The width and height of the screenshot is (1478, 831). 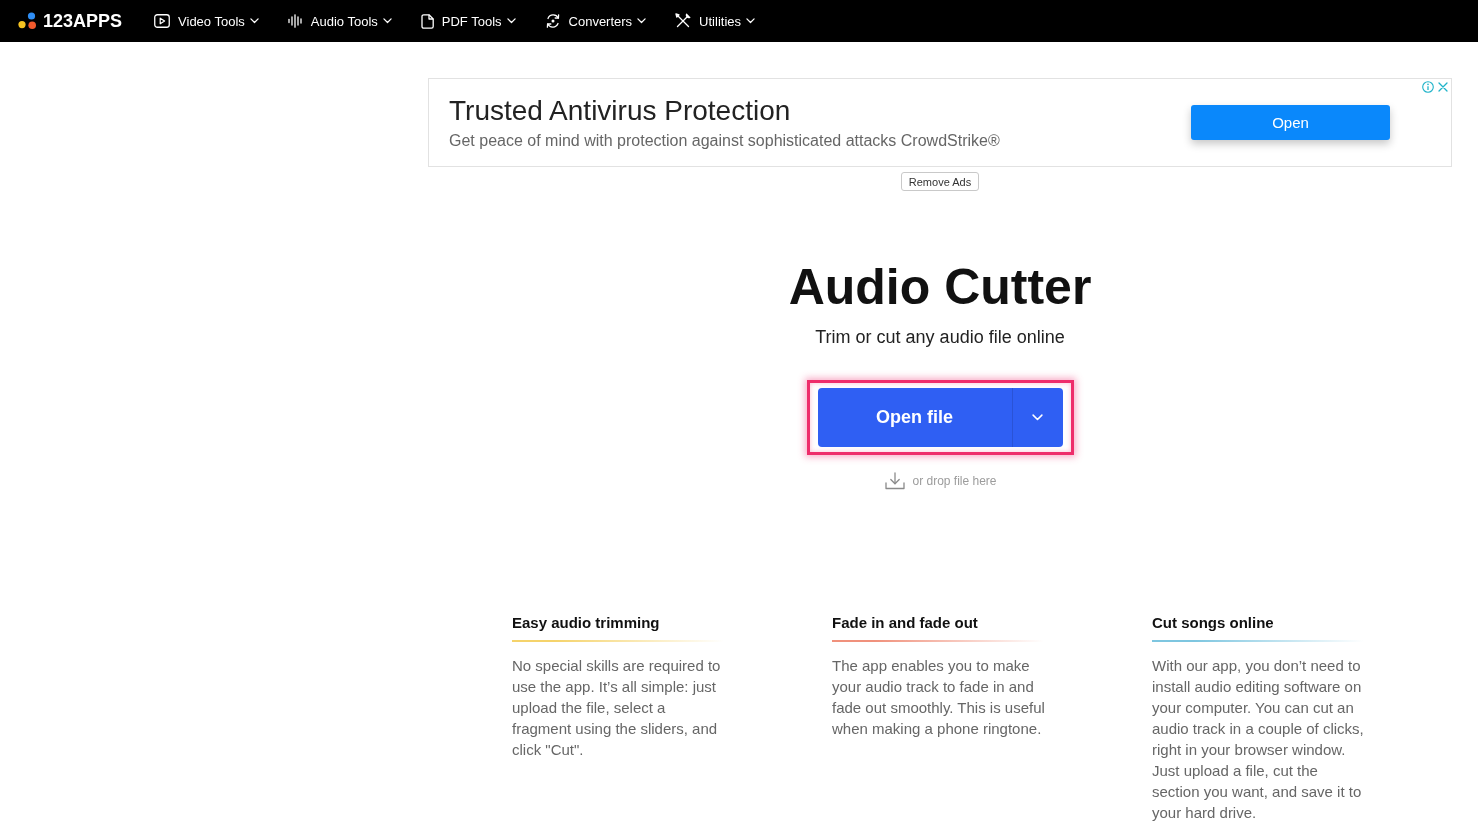 What do you see at coordinates (468, 21) in the screenshot?
I see `nav-menu-item: PDF Tools` at bounding box center [468, 21].